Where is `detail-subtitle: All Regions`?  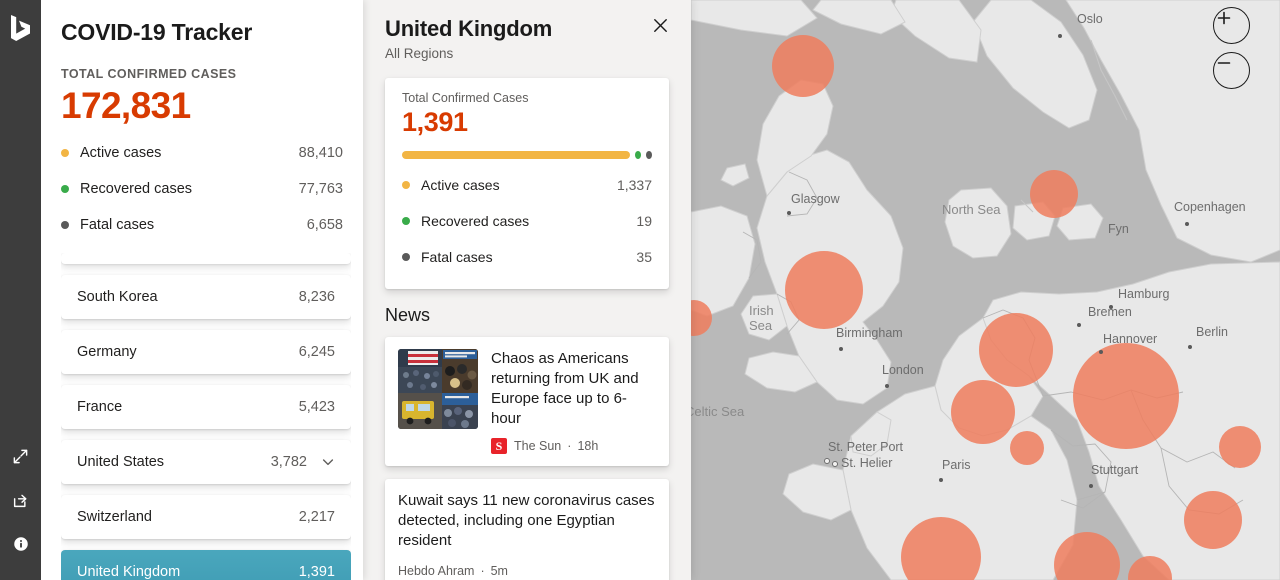 detail-subtitle: All Regions is located at coordinates (419, 53).